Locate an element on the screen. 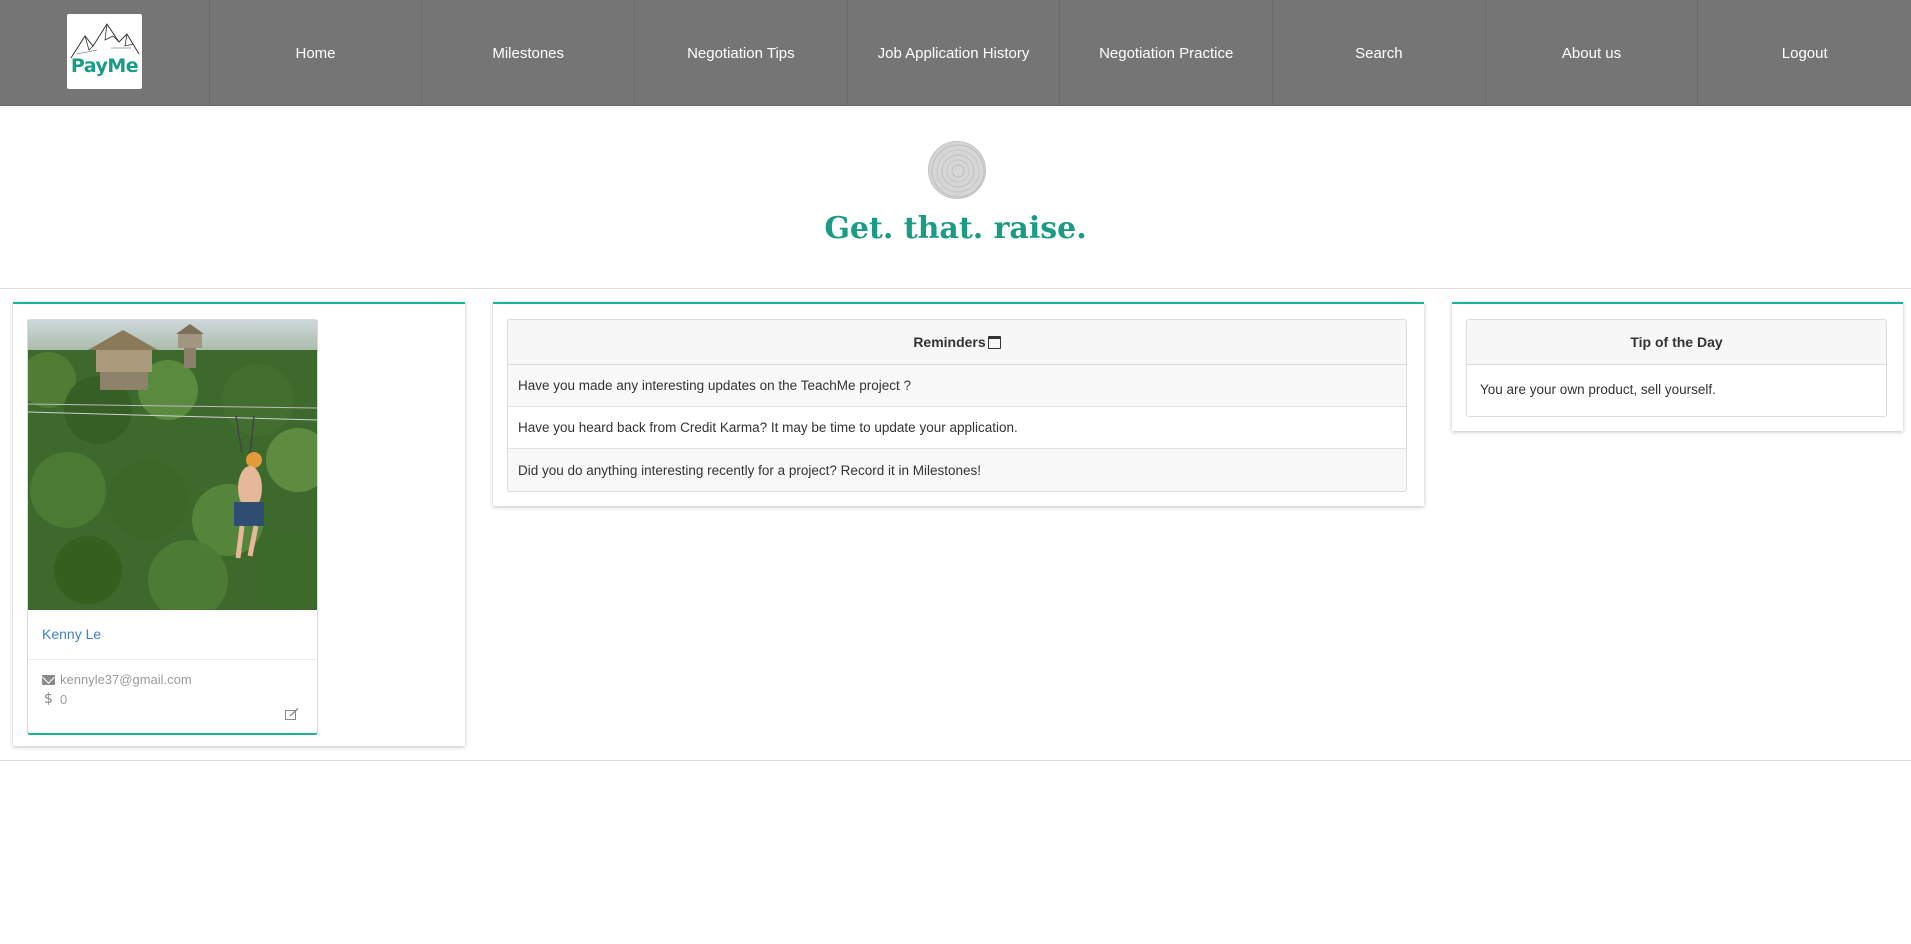  profile-email: kennyle37@gmail.com is located at coordinates (117, 679).